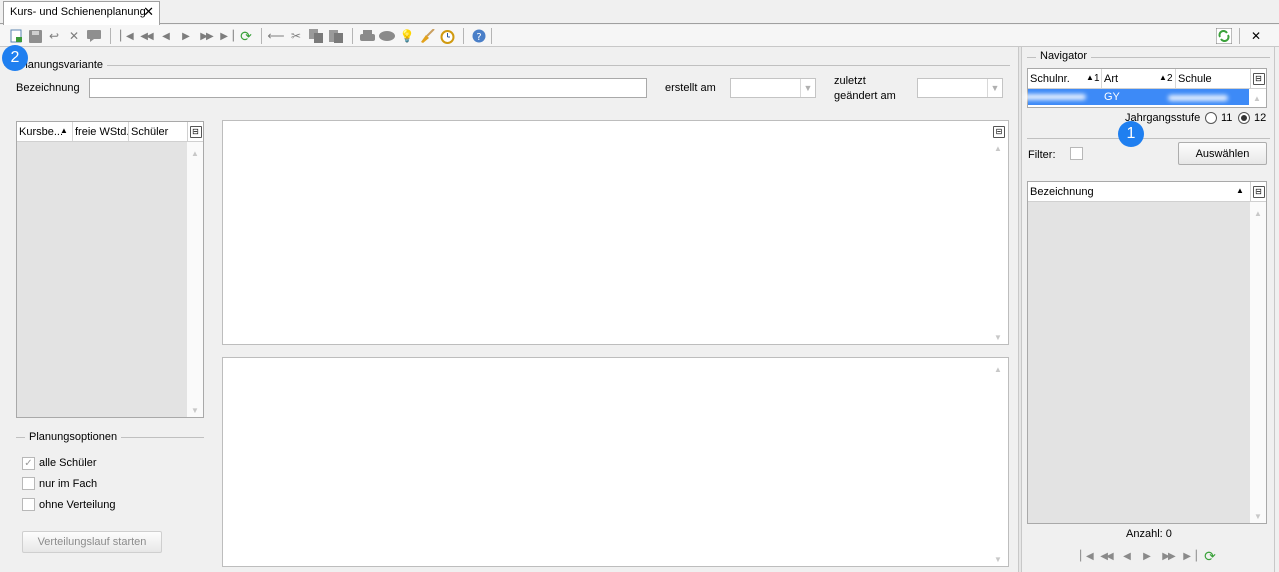 Image resolution: width=1279 pixels, height=572 pixels. Describe the element at coordinates (316, 36) in the screenshot. I see `copy-icon` at that location.